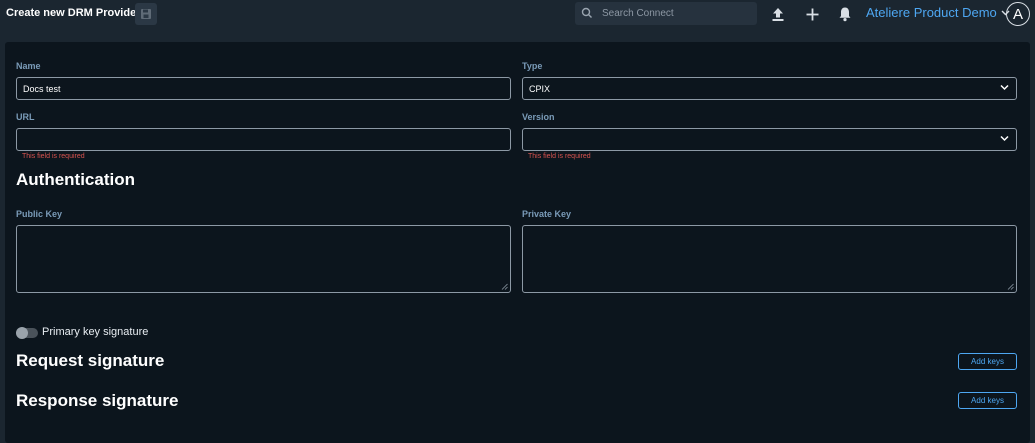  What do you see at coordinates (97, 400) in the screenshot?
I see `response-signature-heading: Response signature` at bounding box center [97, 400].